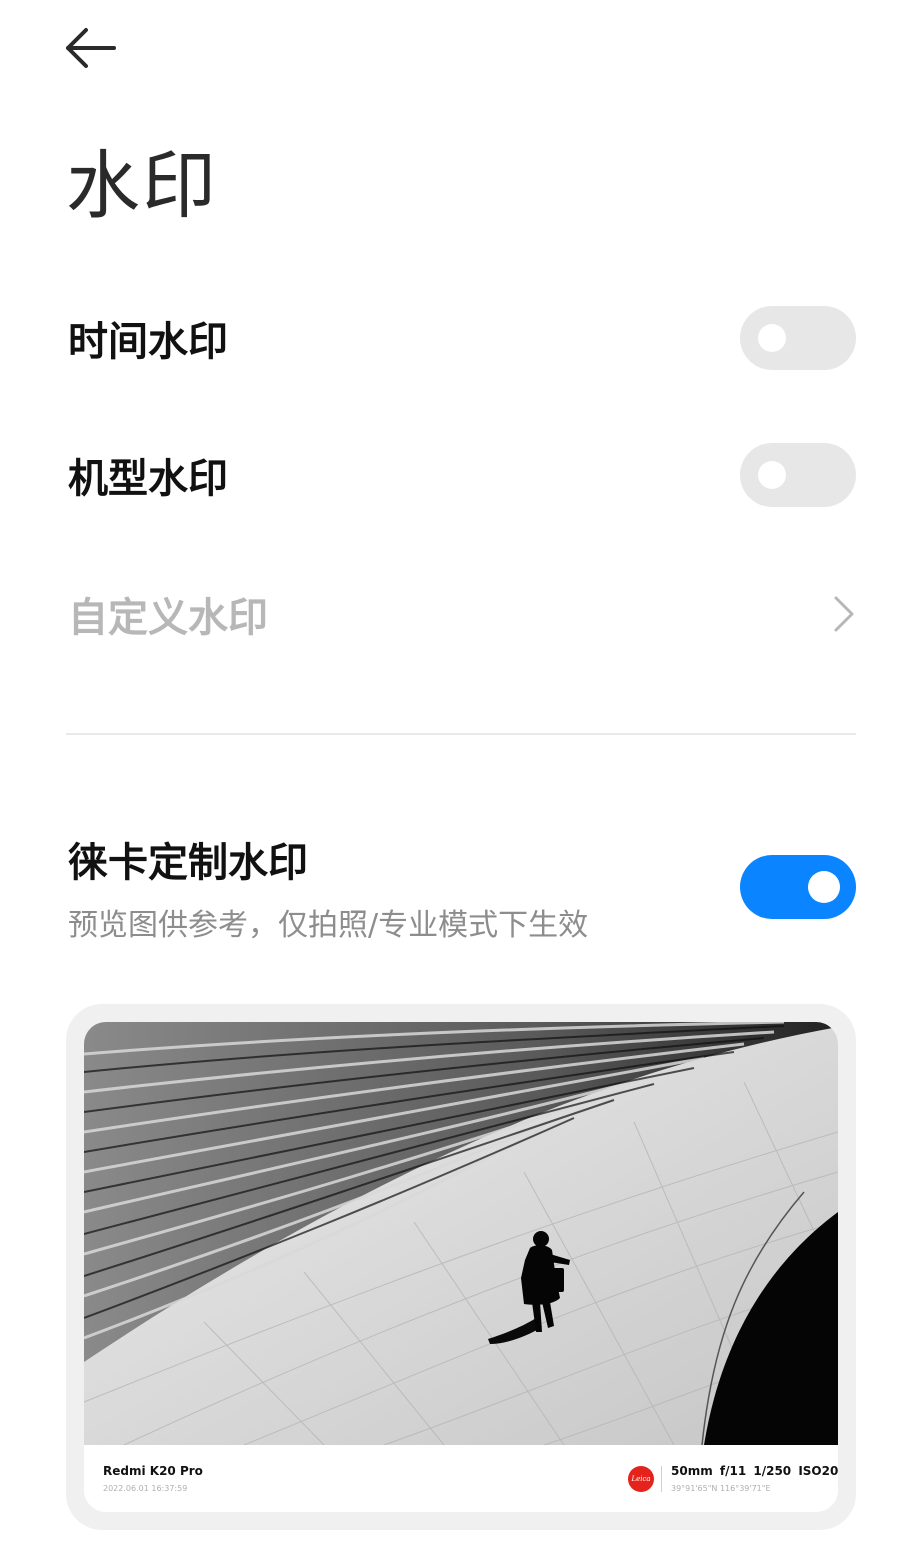 Image resolution: width=920 pixels, height=1554 pixels. Describe the element at coordinates (798, 887) in the screenshot. I see `leica-watermark-toggle` at that location.